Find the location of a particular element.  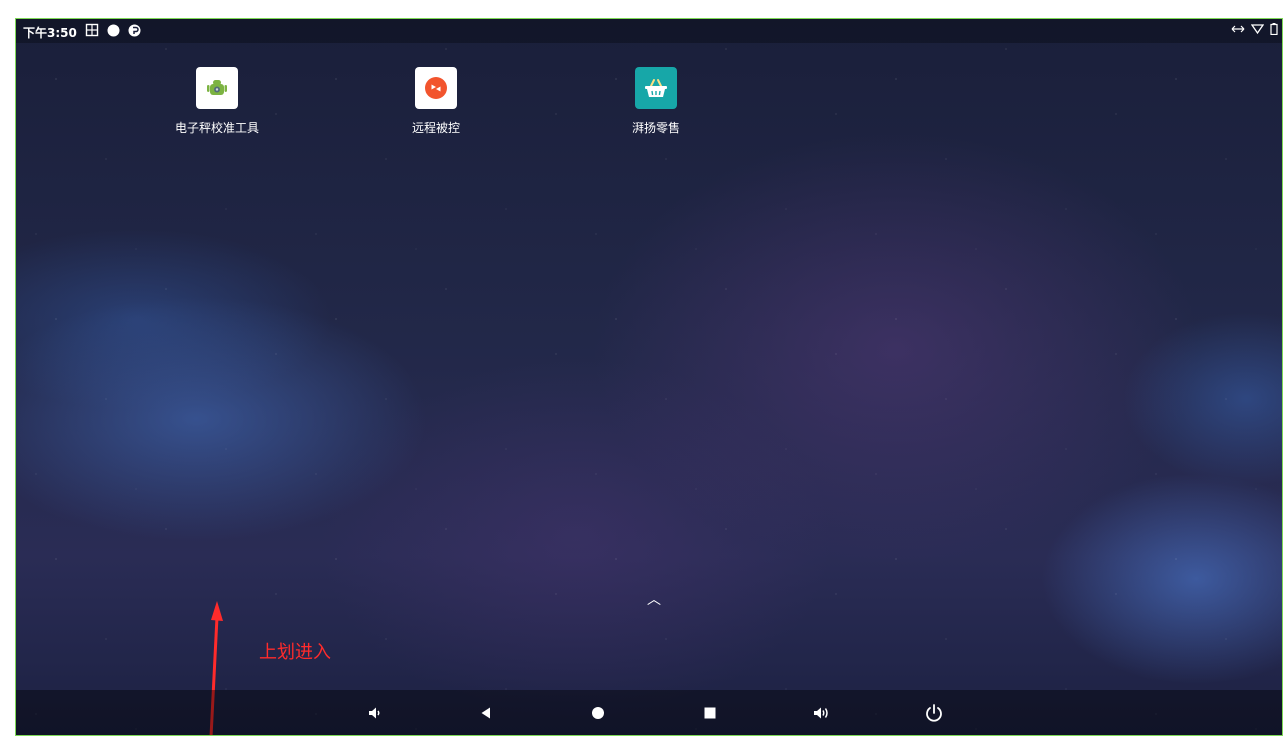

status-time: 下午3:50 is located at coordinates (50, 33).